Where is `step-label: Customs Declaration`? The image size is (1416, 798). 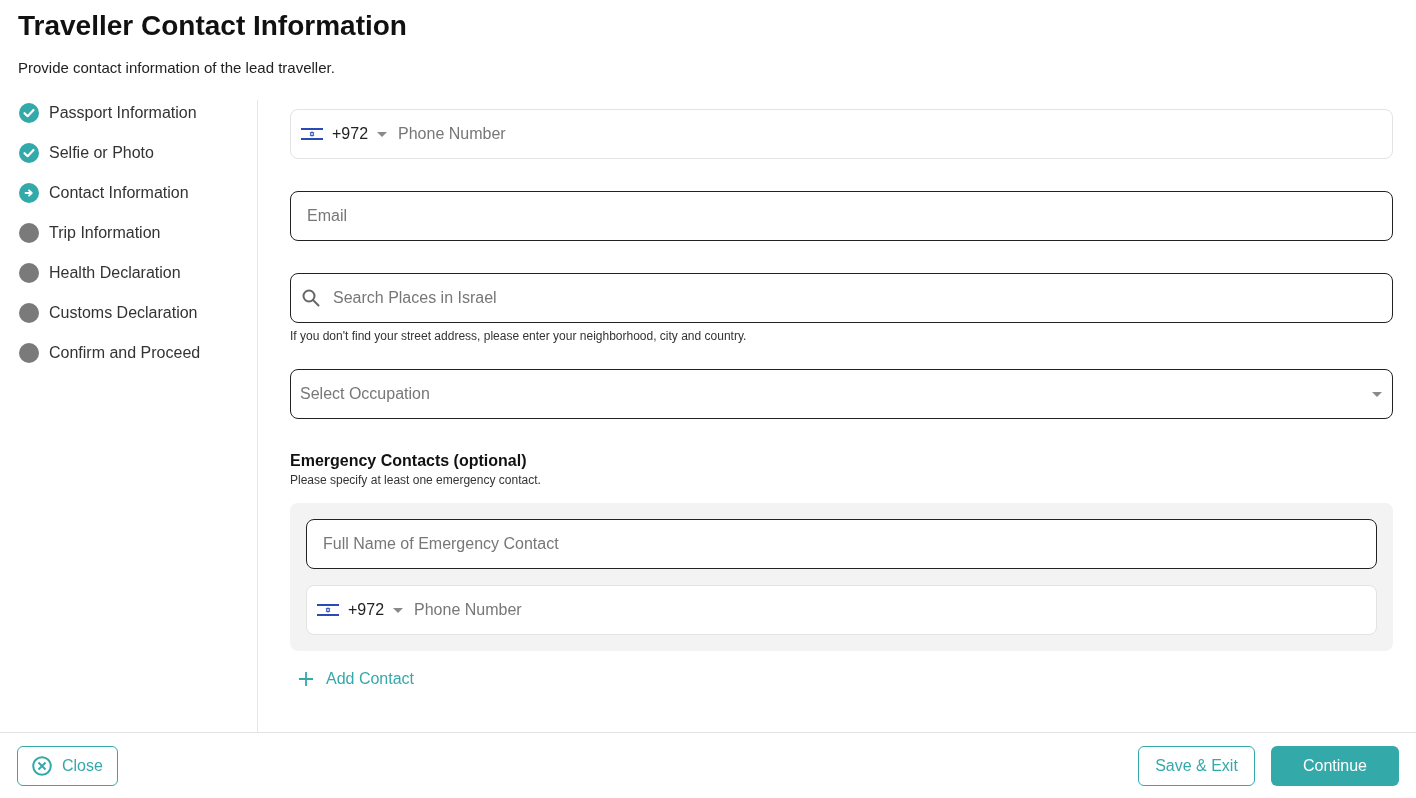 step-label: Customs Declaration is located at coordinates (123, 313).